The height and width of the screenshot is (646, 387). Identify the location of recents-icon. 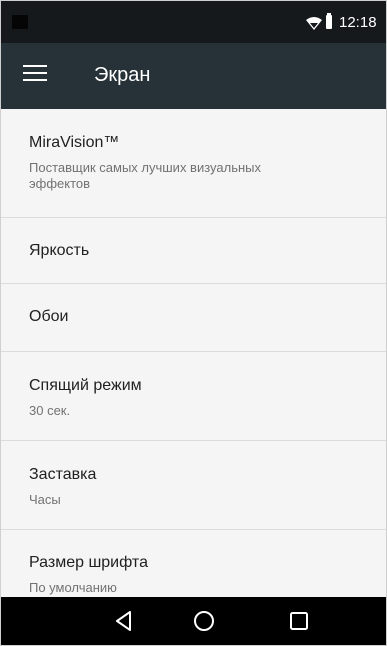
(299, 621).